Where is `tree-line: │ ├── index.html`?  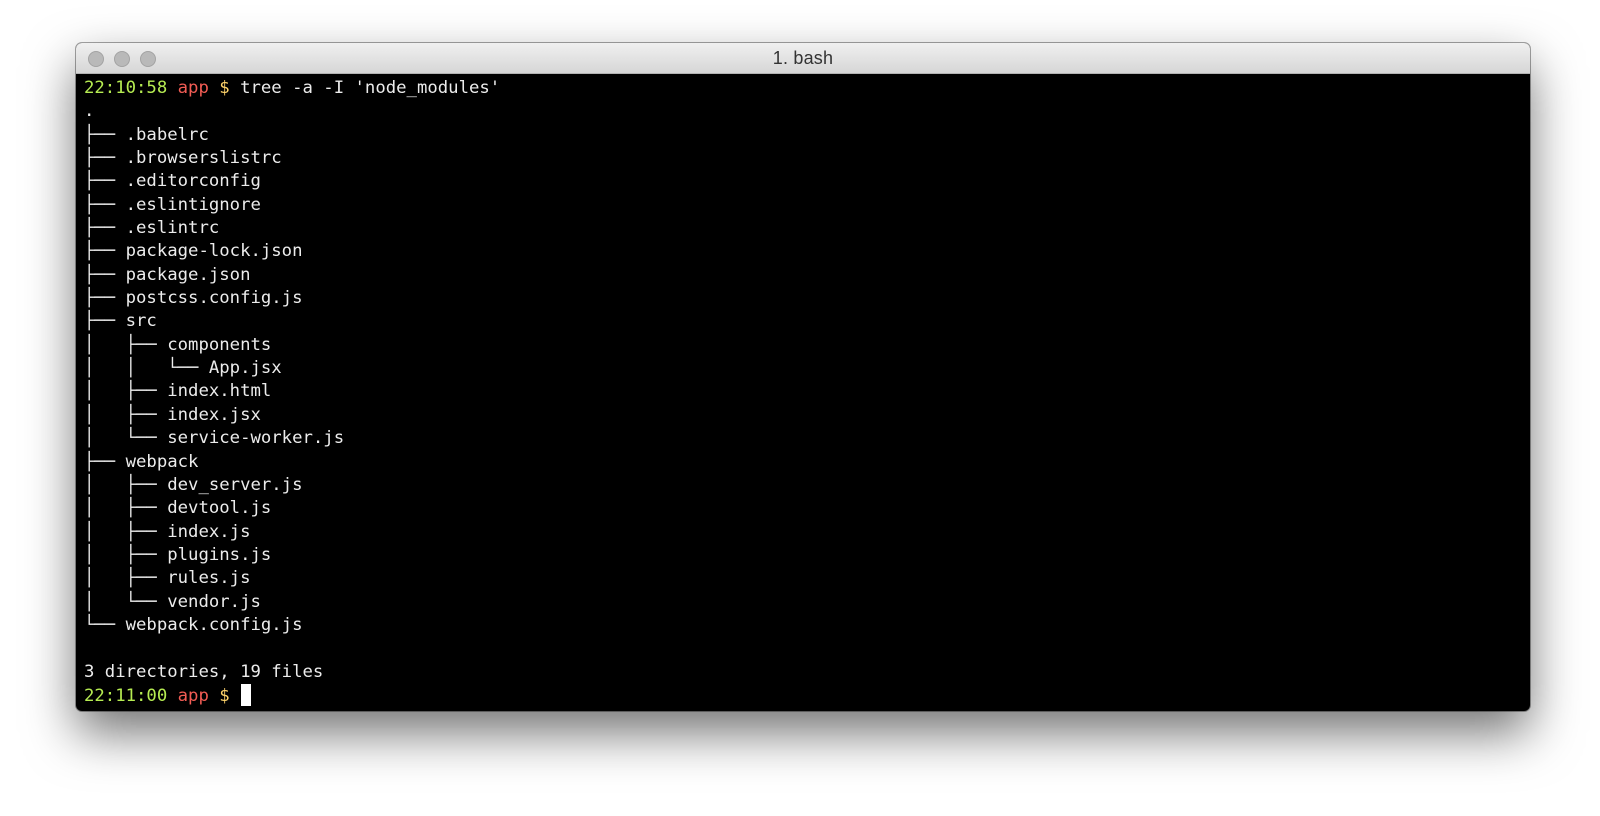
tree-line: │ ├── index.html is located at coordinates (178, 391).